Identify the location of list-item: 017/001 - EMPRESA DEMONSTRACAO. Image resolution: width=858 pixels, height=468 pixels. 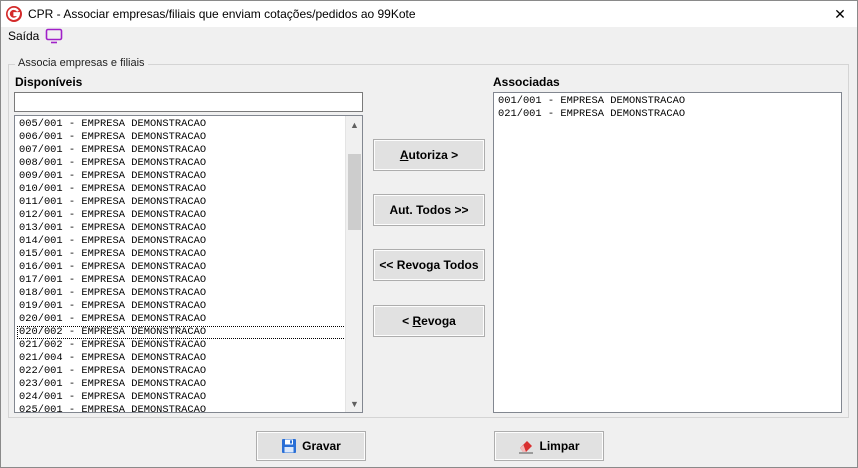
(189, 280).